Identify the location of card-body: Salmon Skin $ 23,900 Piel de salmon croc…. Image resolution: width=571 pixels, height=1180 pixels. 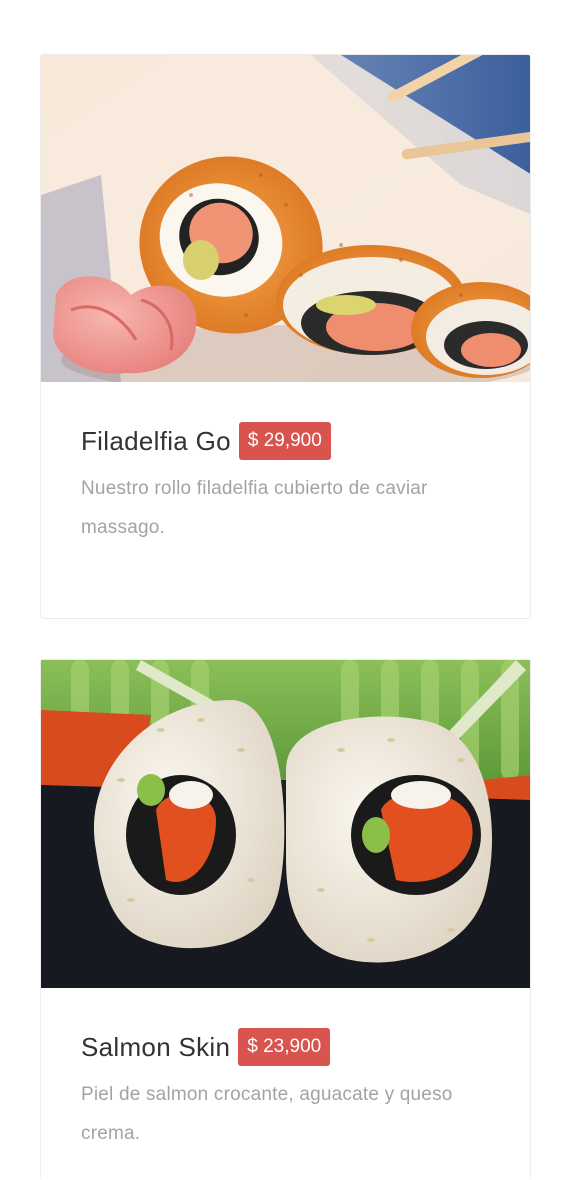
(285, 1070).